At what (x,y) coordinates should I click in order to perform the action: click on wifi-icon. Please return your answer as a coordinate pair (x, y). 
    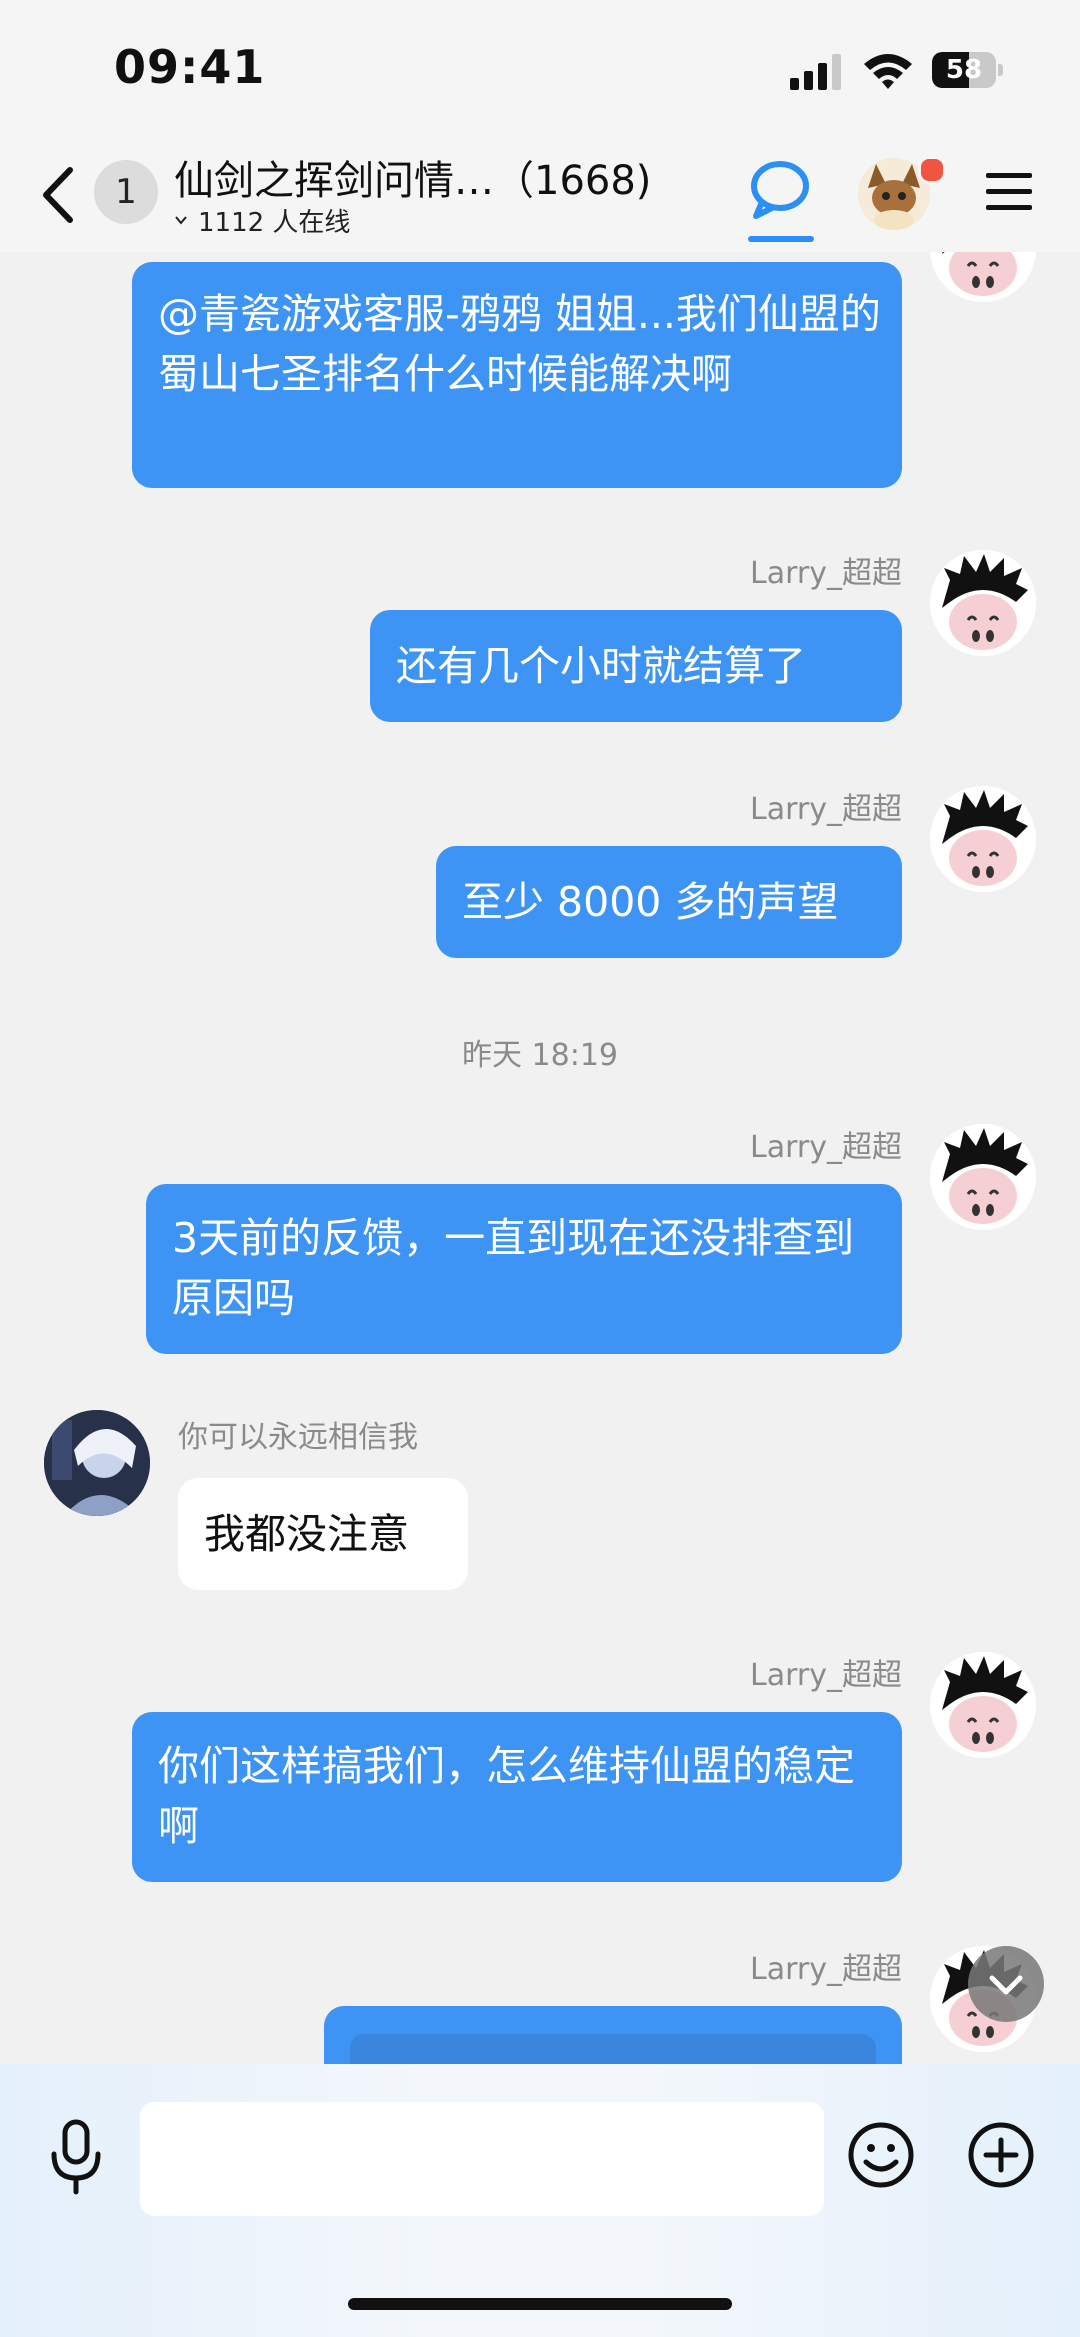
    Looking at the image, I should click on (888, 71).